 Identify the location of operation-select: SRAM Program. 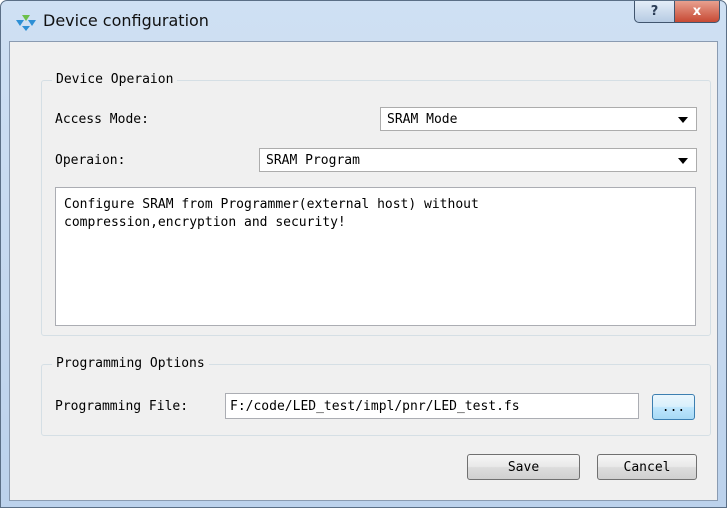
(478, 160).